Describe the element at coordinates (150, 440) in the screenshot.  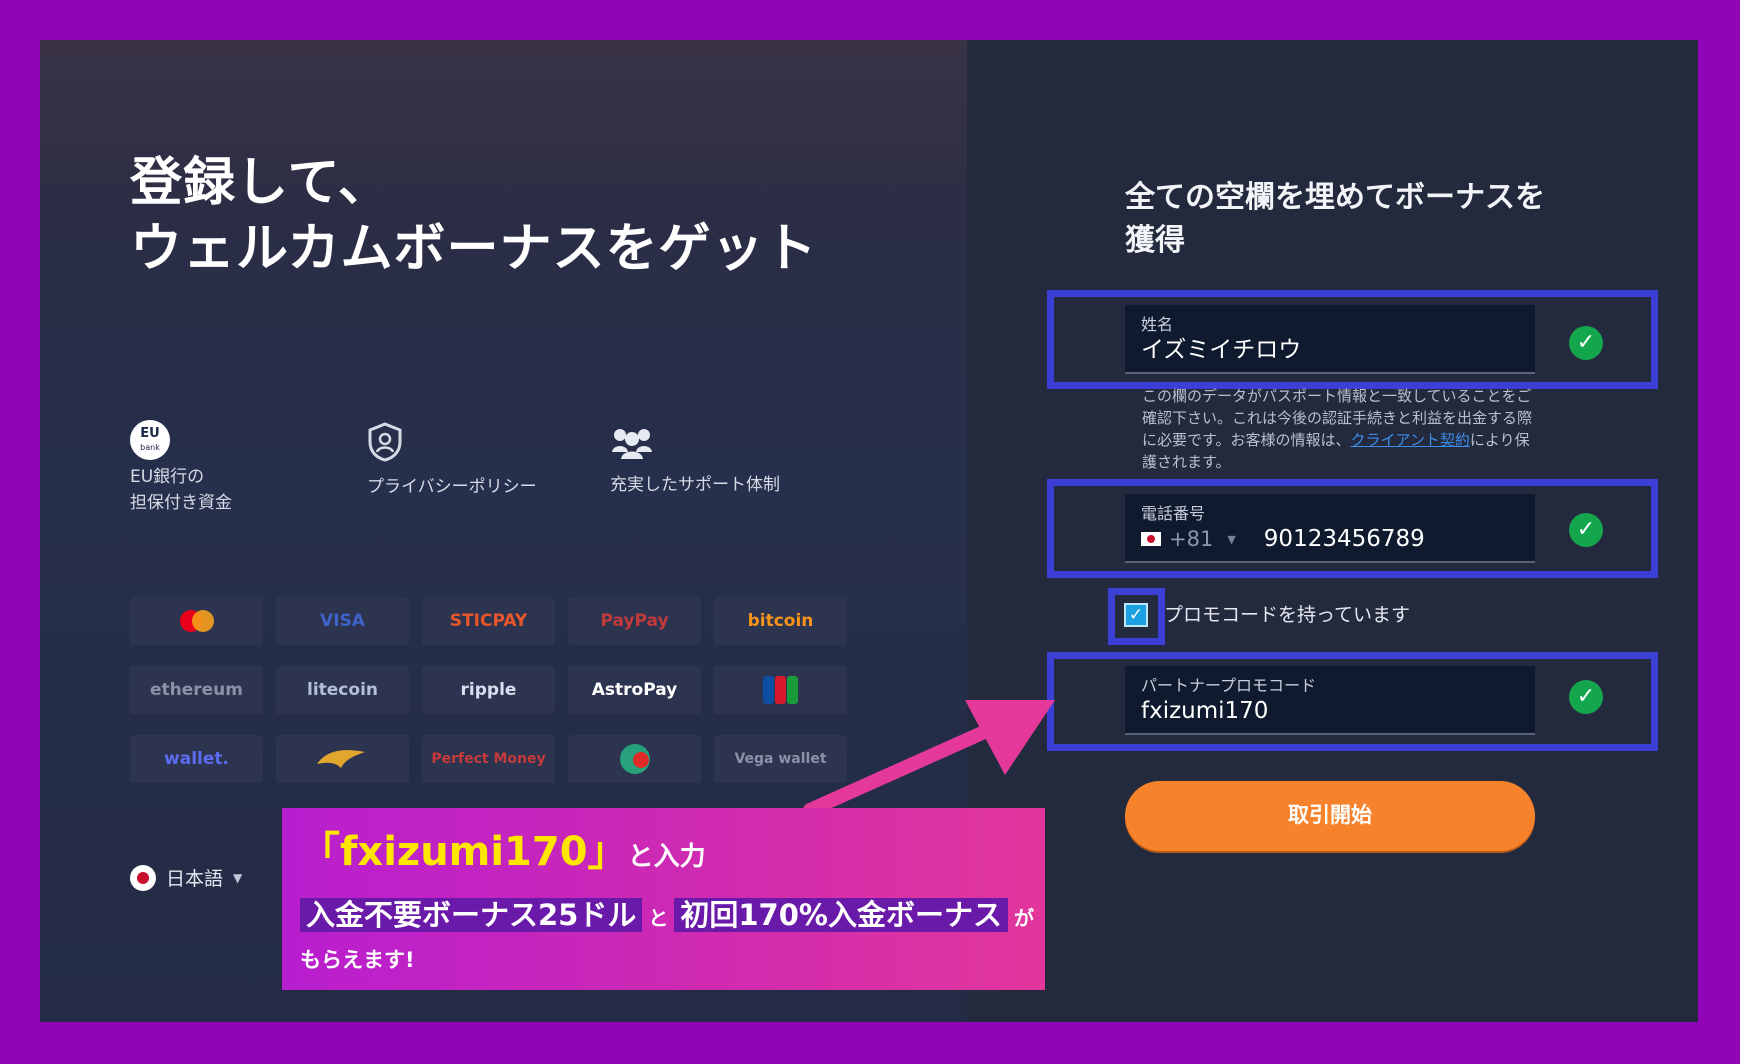
I see `eu-bank-icon: EU bank` at that location.